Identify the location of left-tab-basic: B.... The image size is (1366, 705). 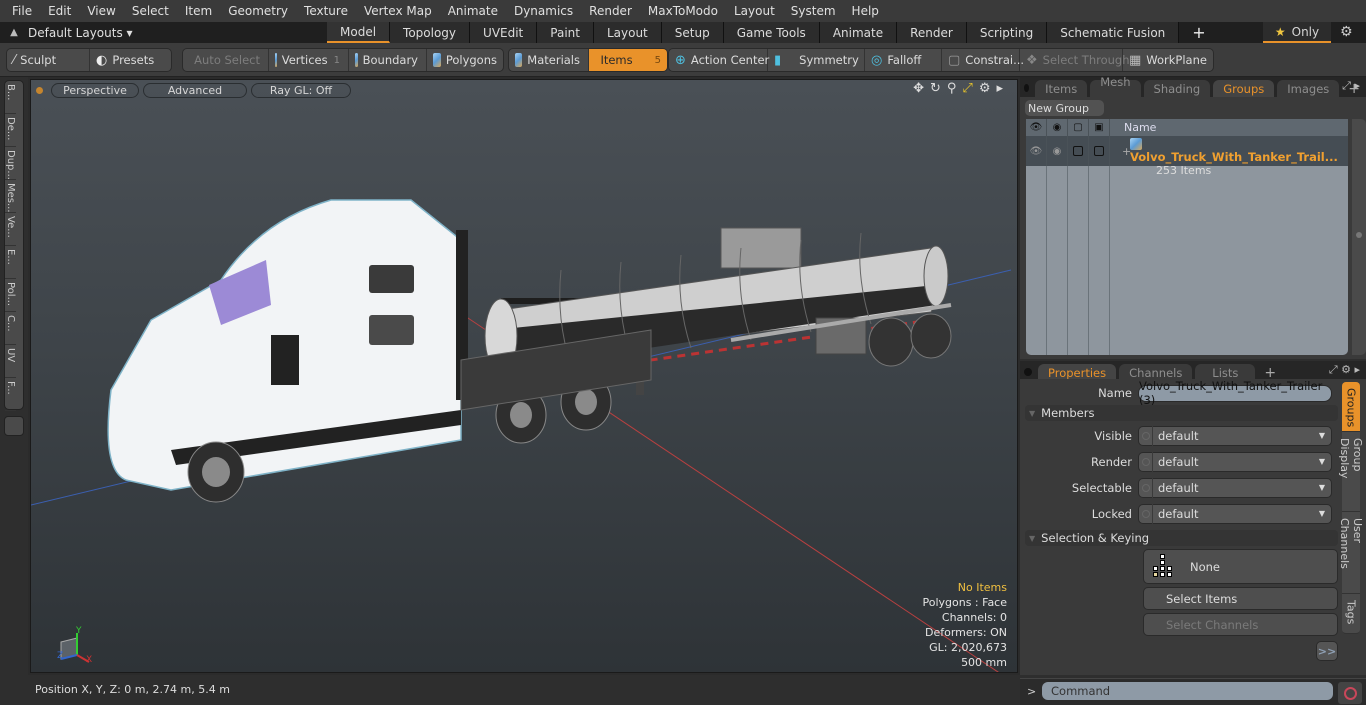
(10, 97).